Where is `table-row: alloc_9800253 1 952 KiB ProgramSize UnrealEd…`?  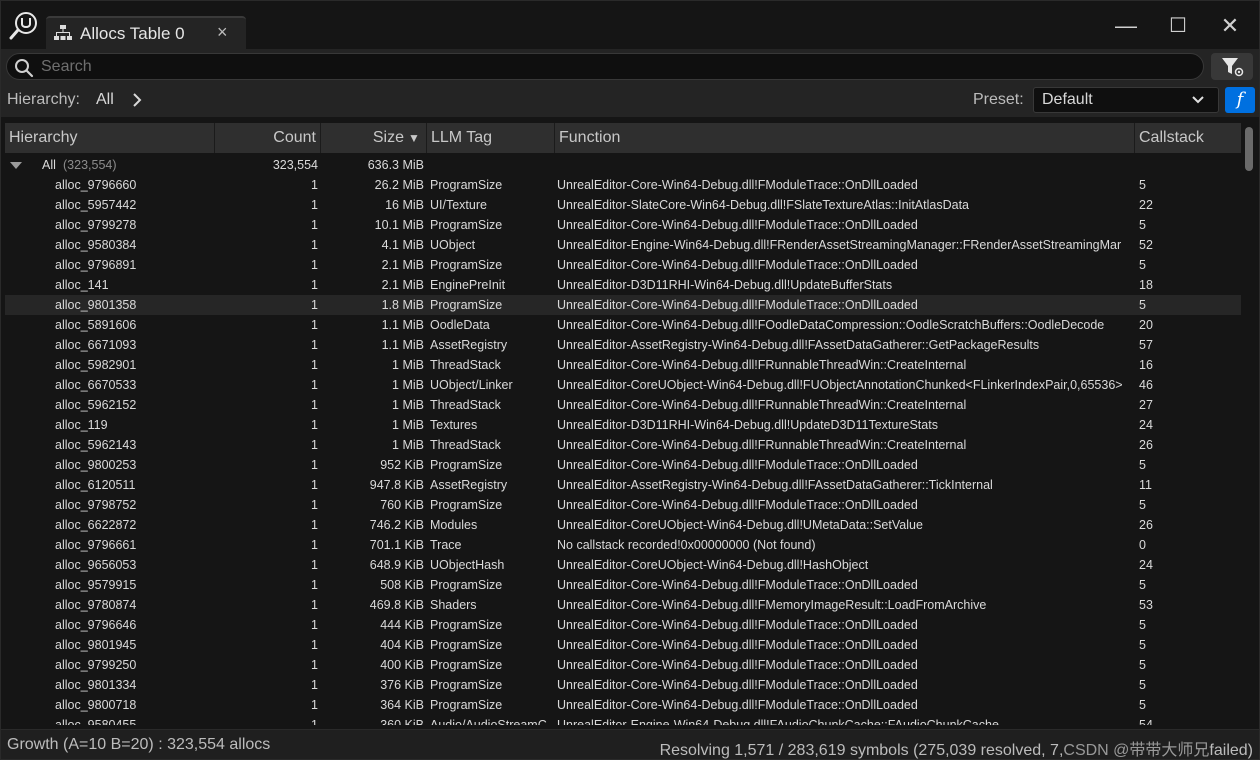 table-row: alloc_9800253 1 952 KiB ProgramSize UnrealEd… is located at coordinates (623, 465).